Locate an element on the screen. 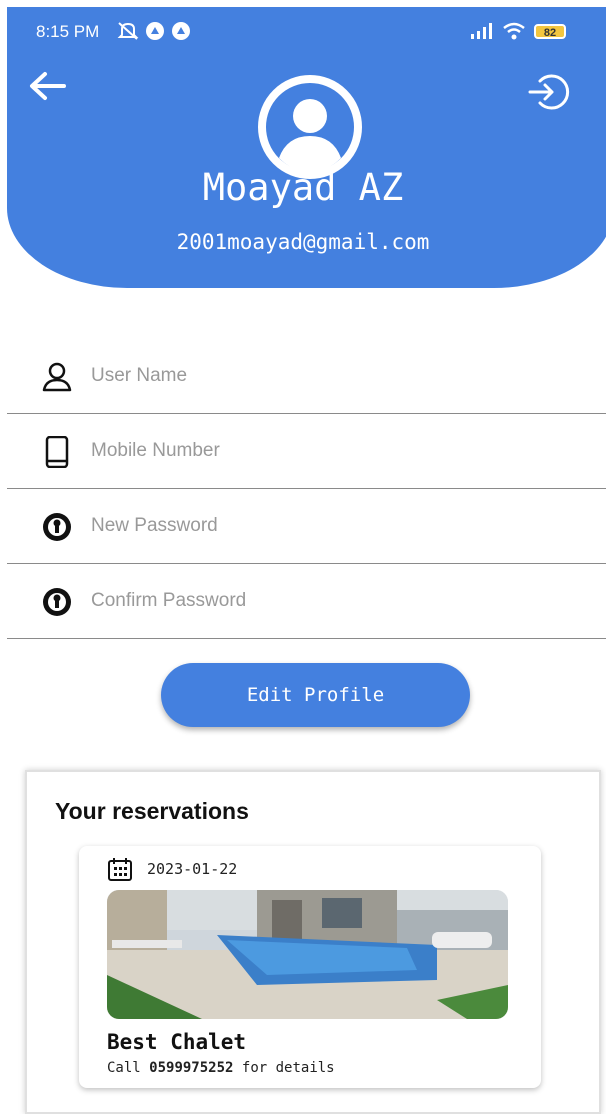 Image resolution: width=606 pixels, height=1114 pixels. reservation-contact: Call 0599975252 for details is located at coordinates (221, 1068).